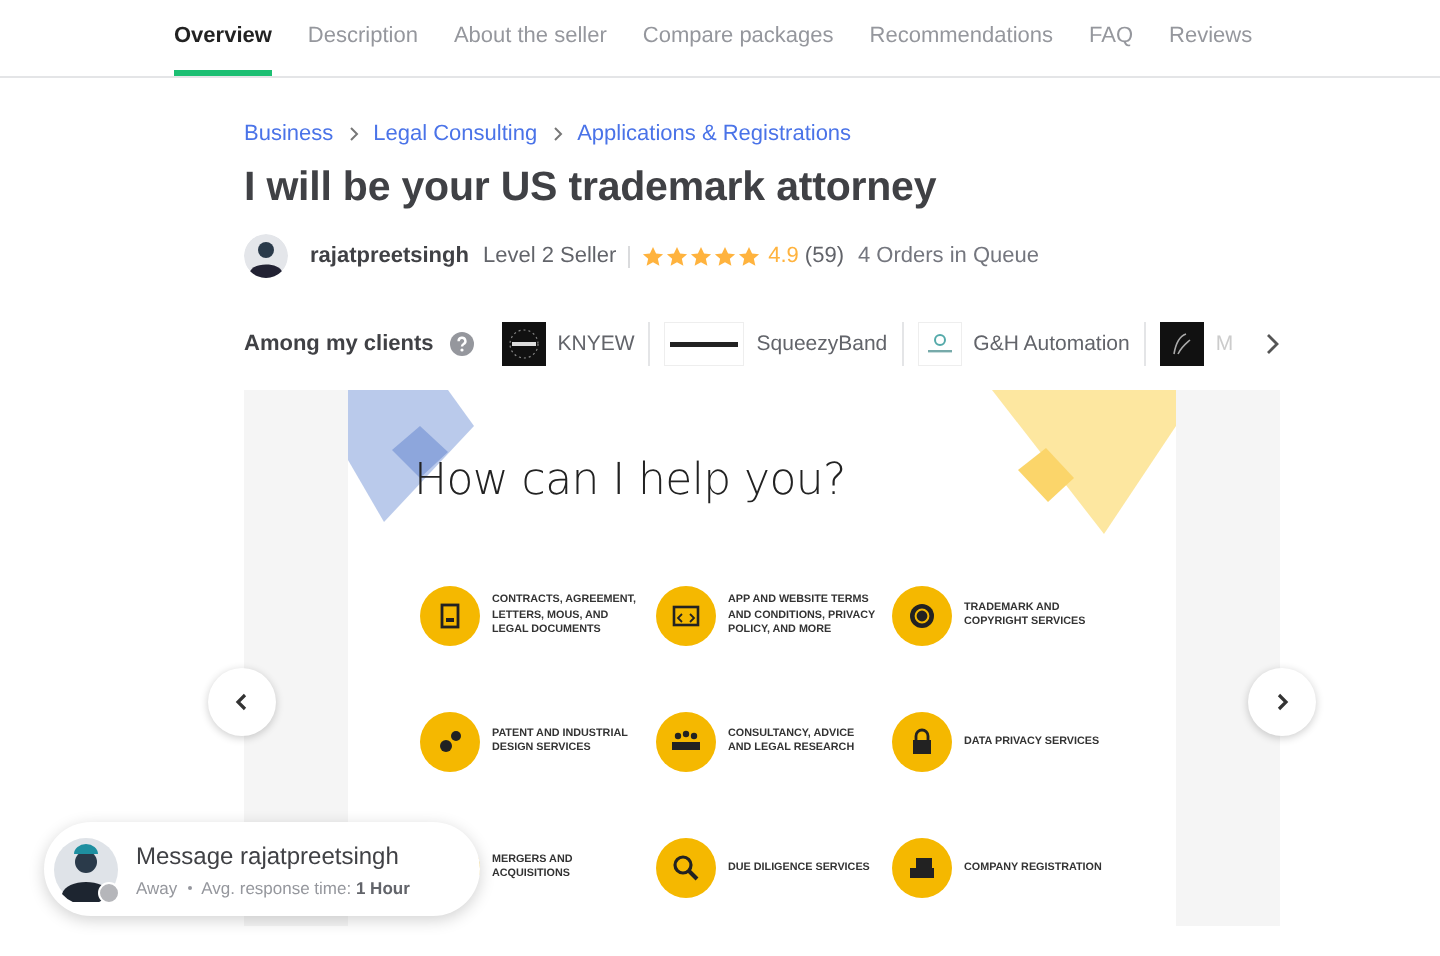 This screenshot has height=956, width=1440. What do you see at coordinates (1211, 38) in the screenshot?
I see `nav-tab: Reviews` at bounding box center [1211, 38].